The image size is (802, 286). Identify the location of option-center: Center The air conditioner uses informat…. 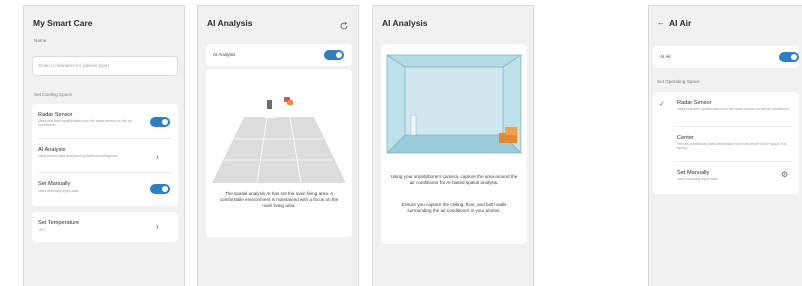
(726, 144).